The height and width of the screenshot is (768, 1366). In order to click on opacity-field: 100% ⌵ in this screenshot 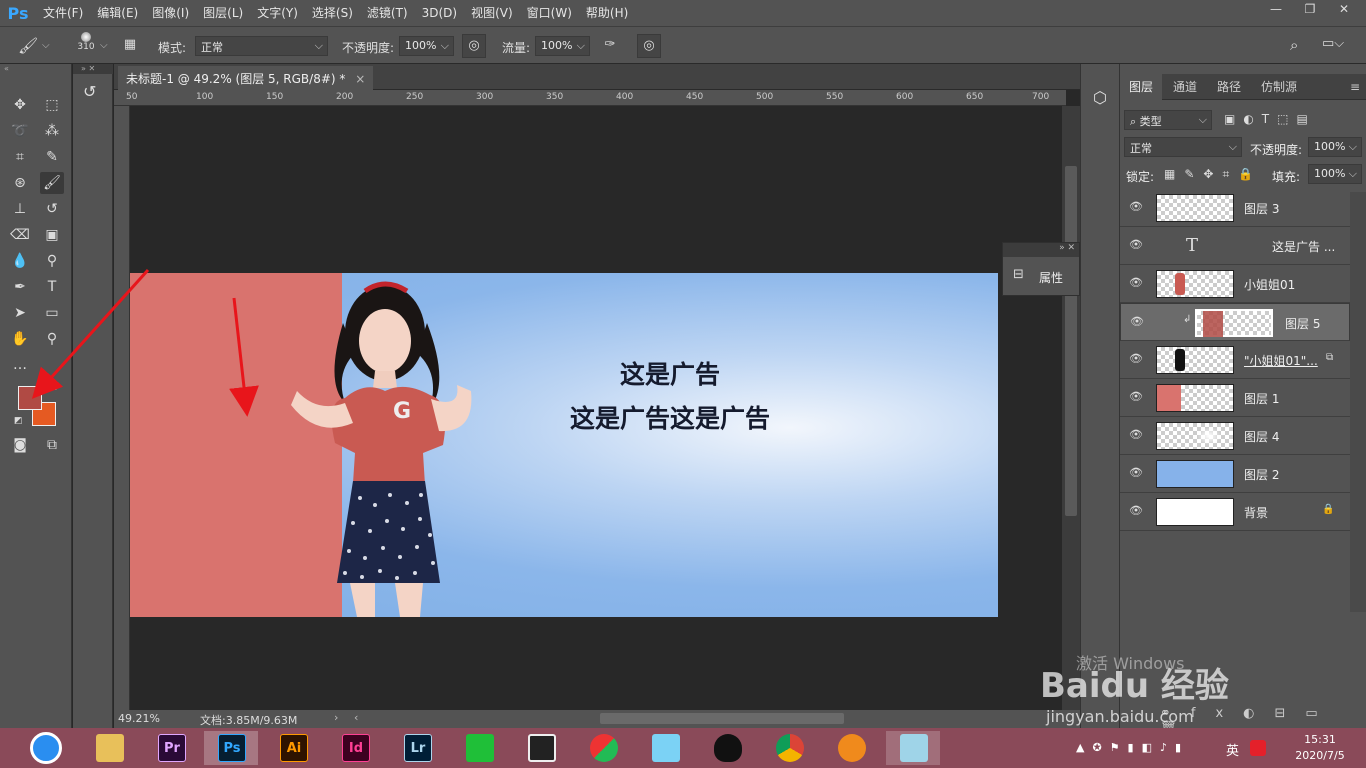, I will do `click(426, 46)`.